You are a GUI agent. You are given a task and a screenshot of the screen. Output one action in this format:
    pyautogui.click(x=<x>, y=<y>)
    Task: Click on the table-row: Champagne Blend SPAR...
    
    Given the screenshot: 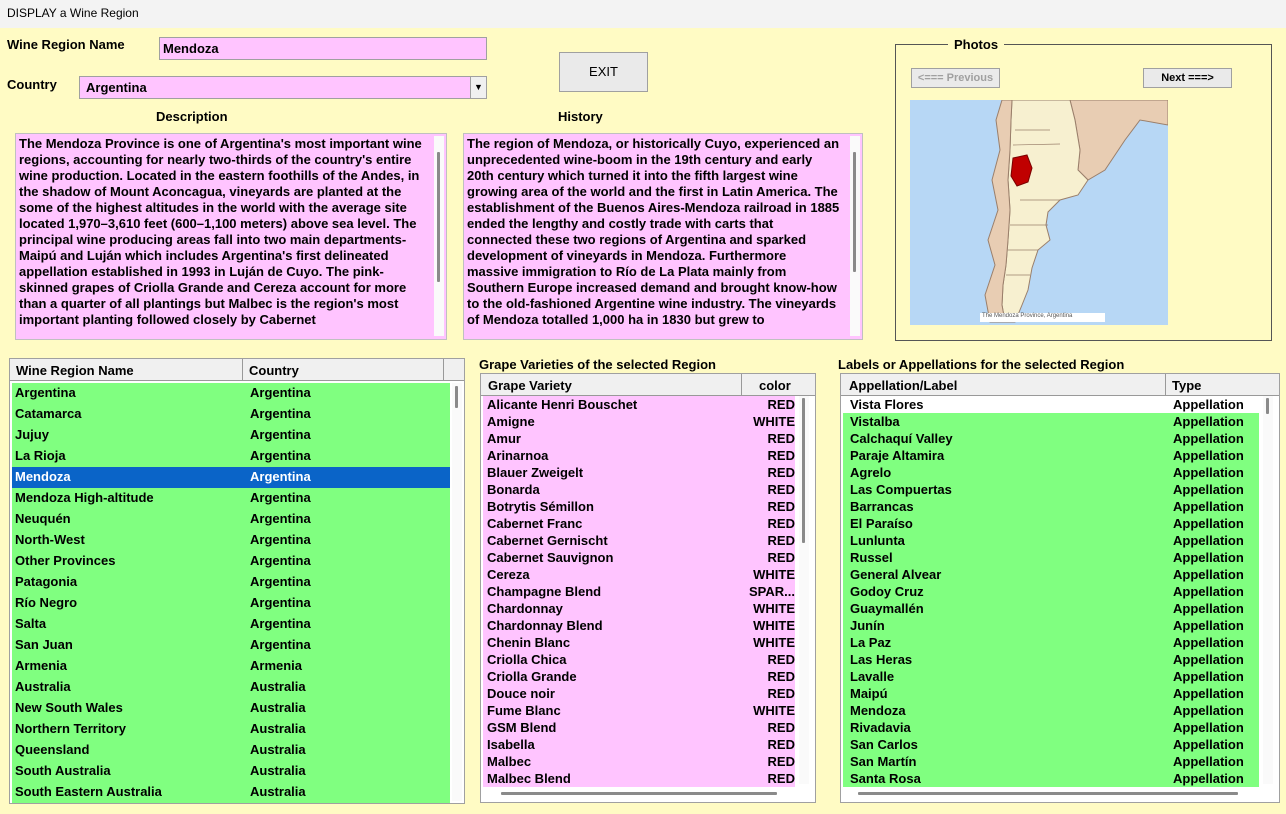 What is the action you would take?
    pyautogui.click(x=639, y=591)
    